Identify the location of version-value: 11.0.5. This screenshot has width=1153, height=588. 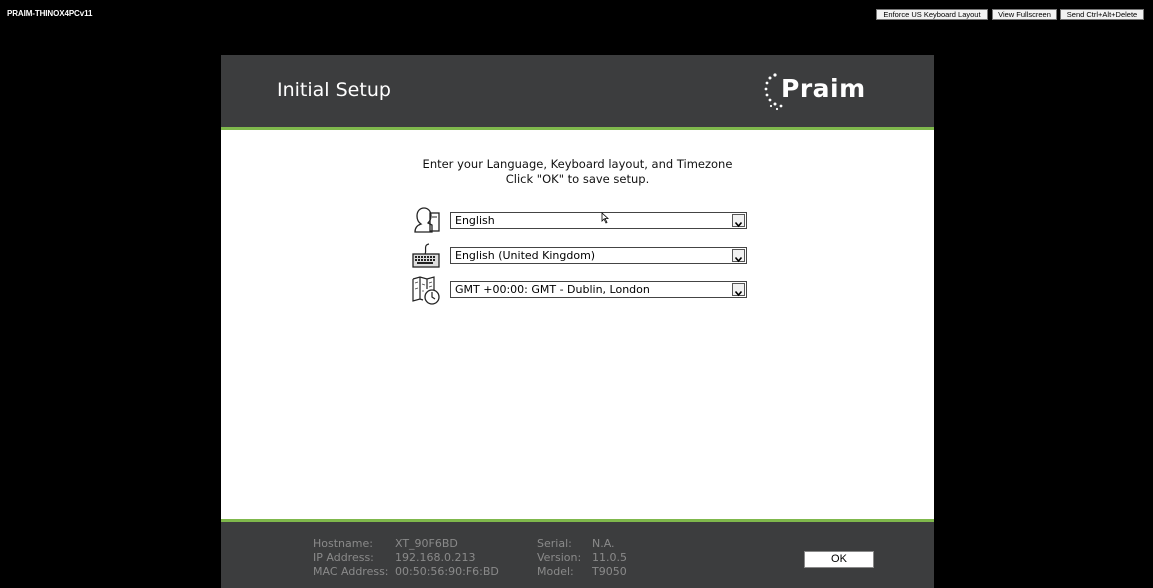
(609, 557).